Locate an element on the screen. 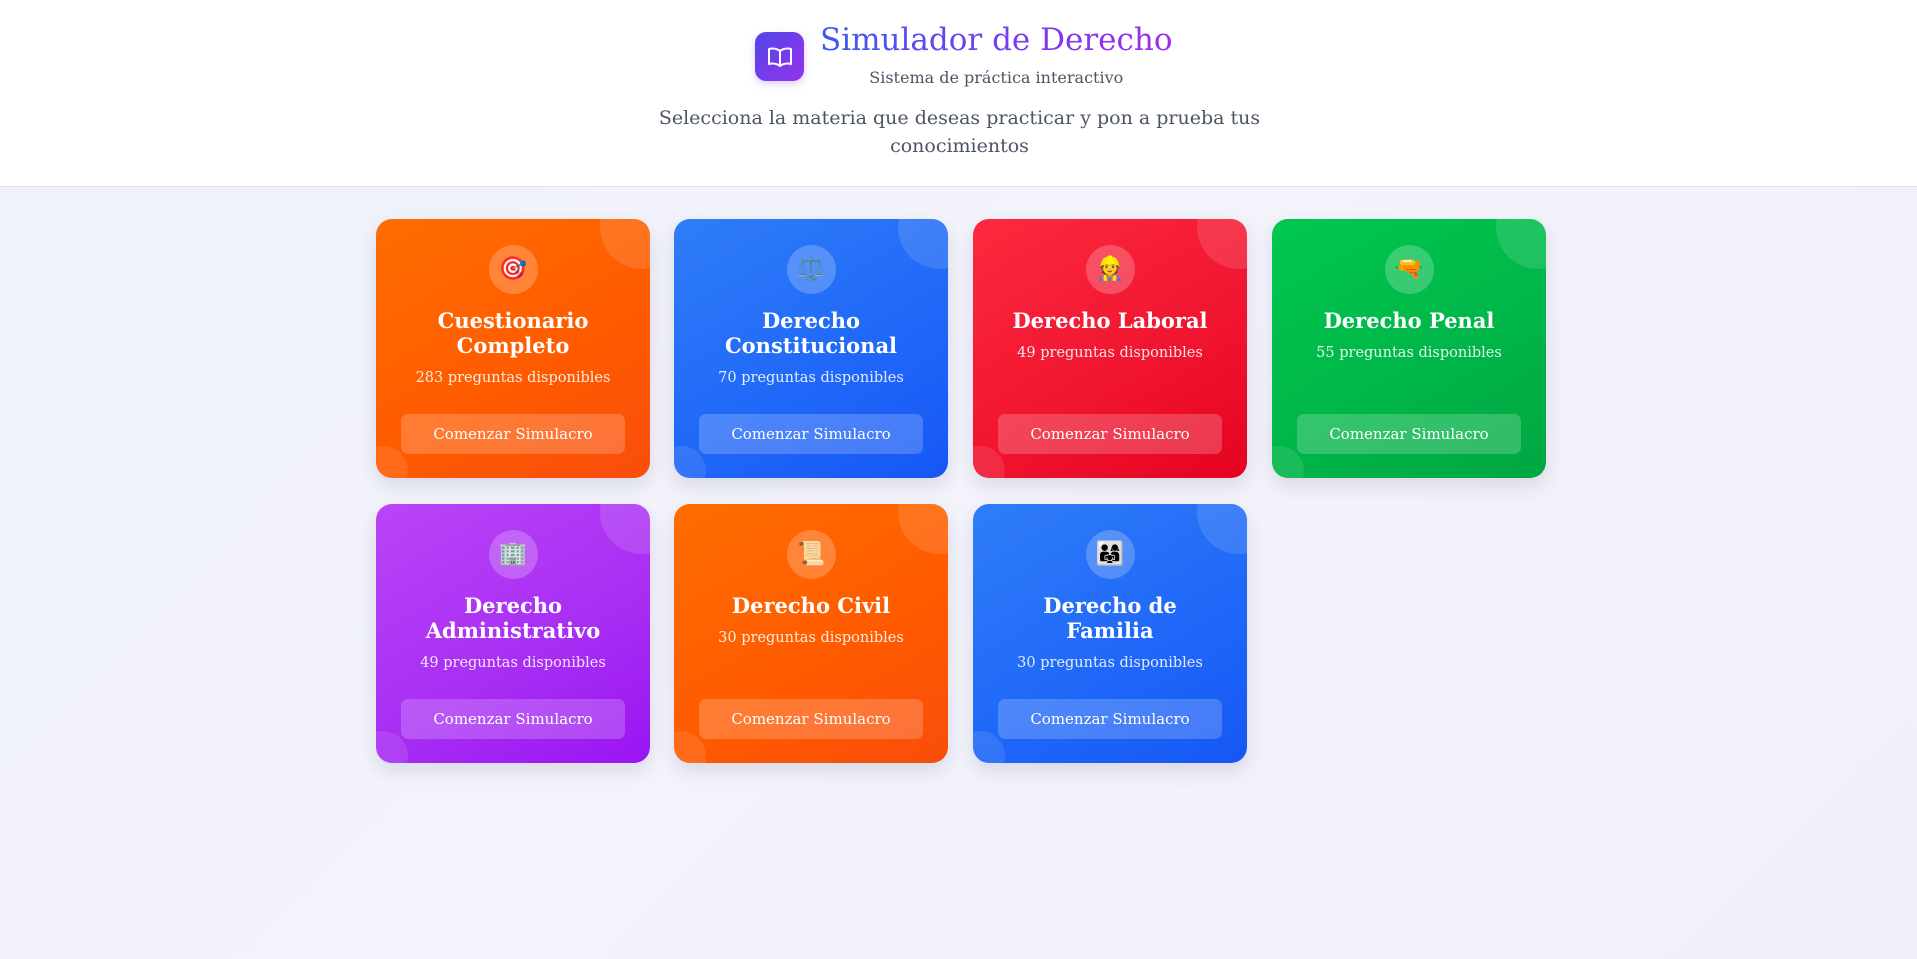  target-icon: 🎯 is located at coordinates (513, 269).